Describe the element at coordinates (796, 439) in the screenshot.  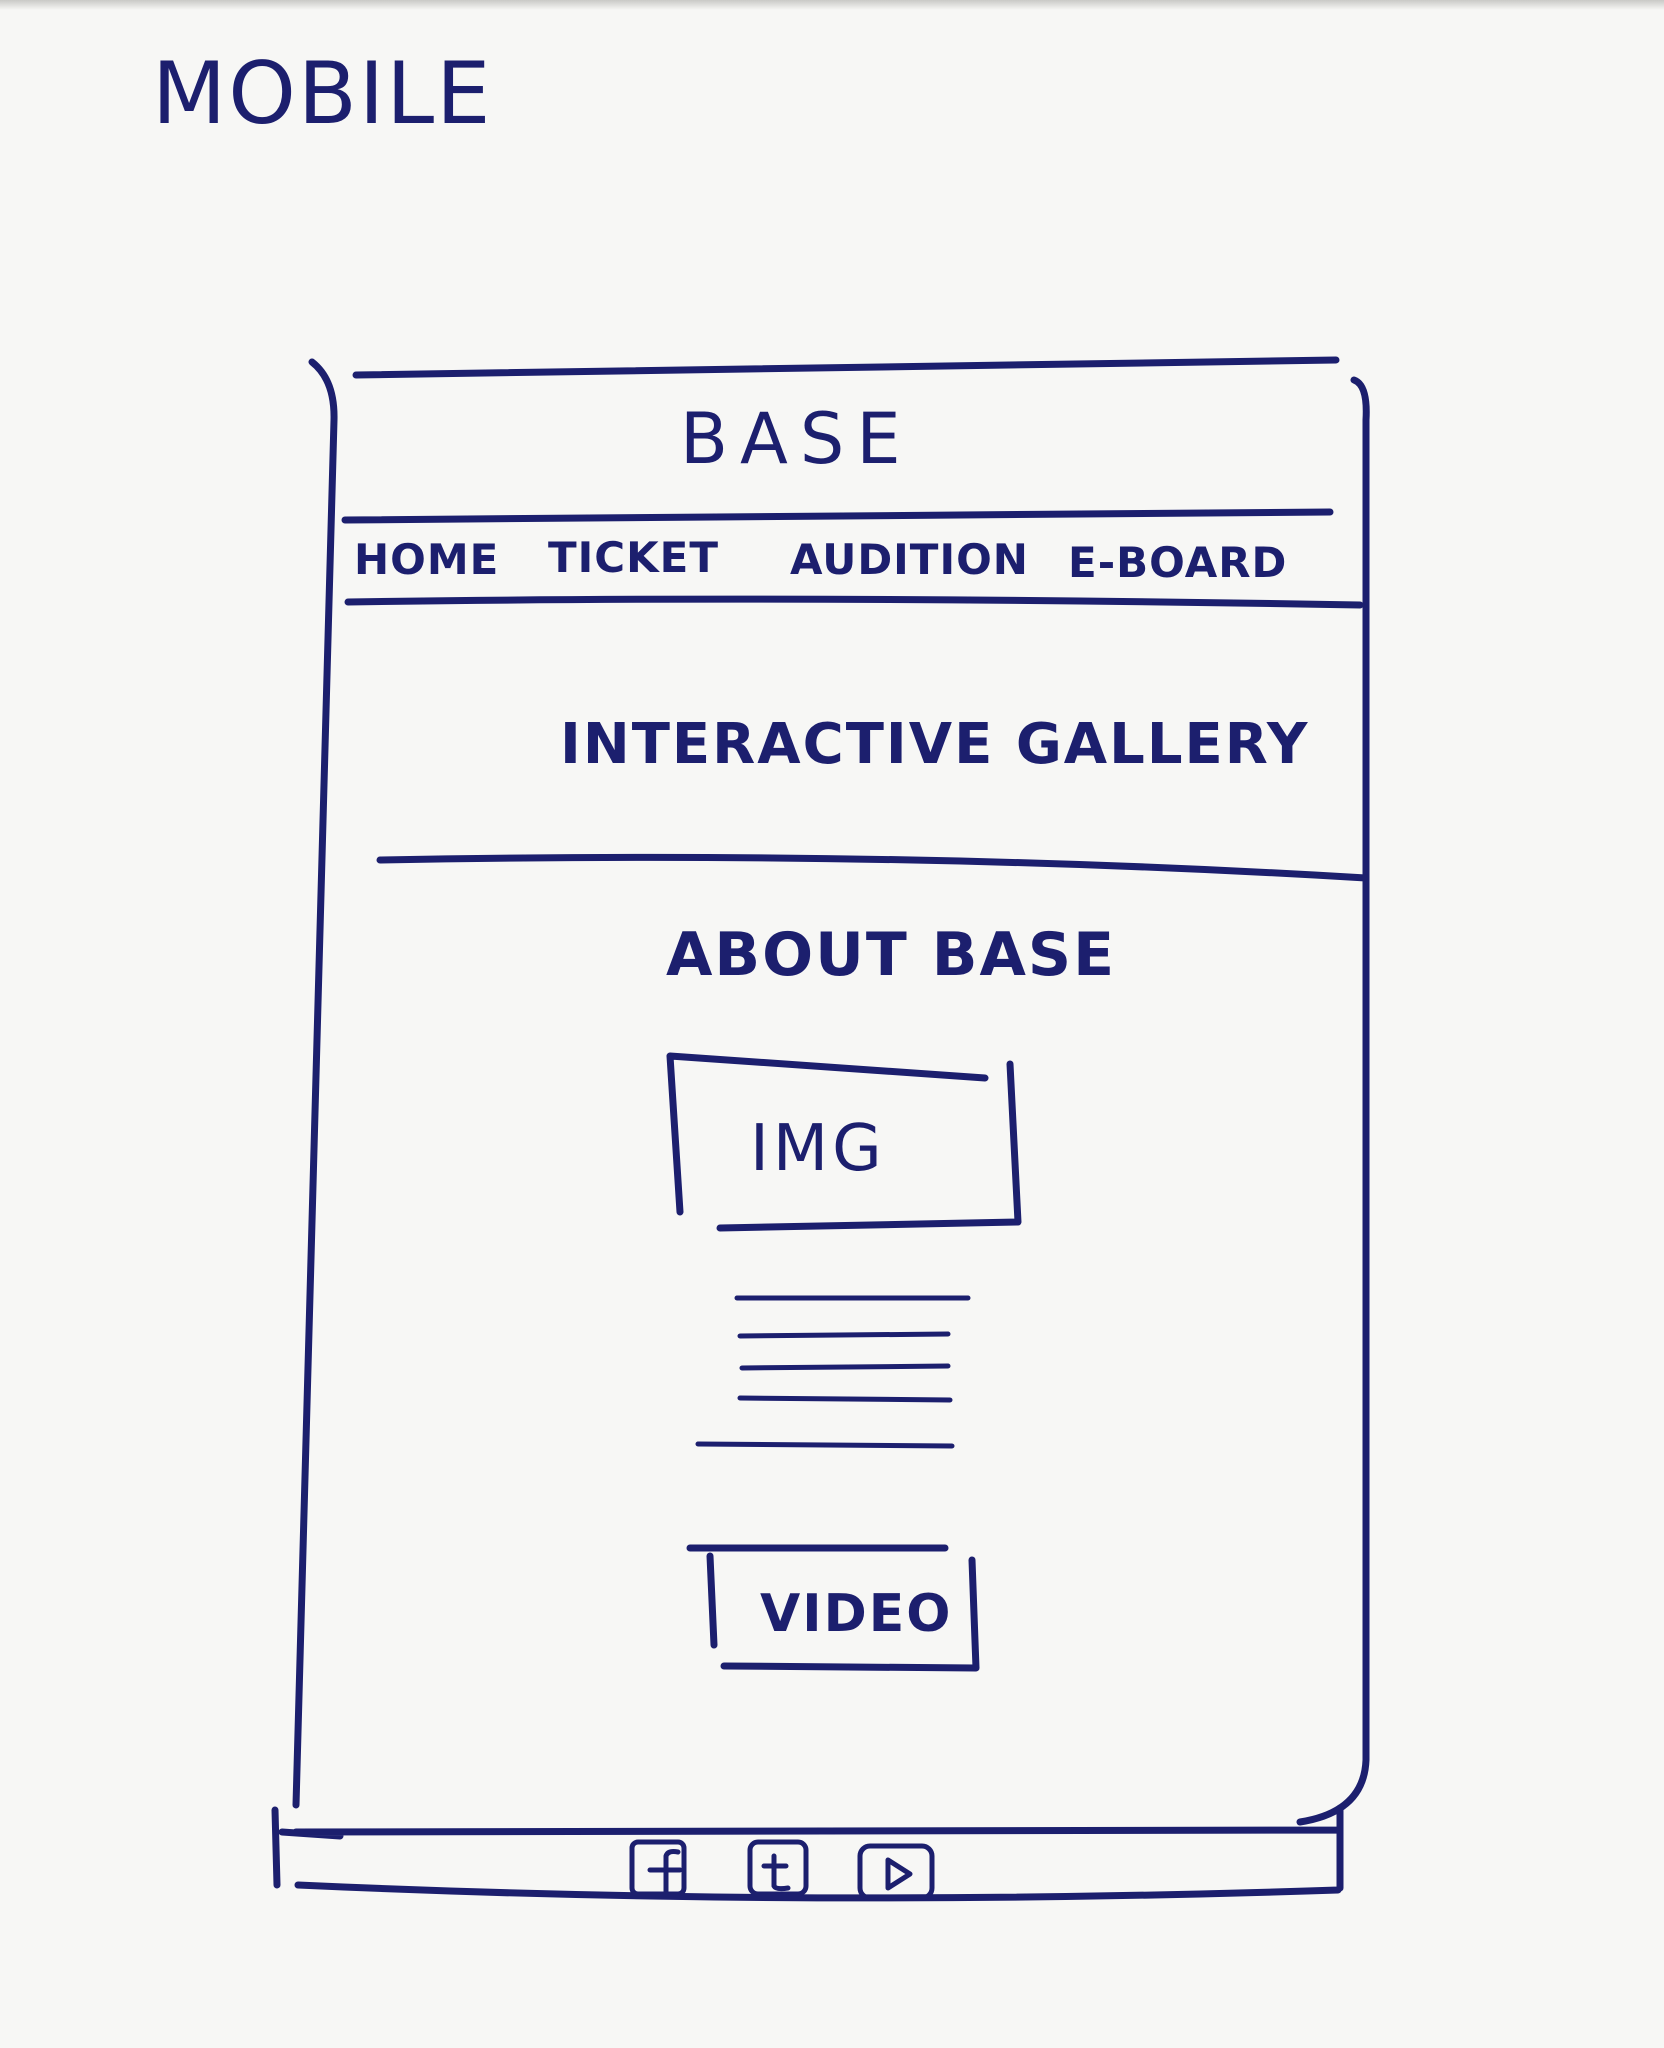
I see `app-title: BASE` at that location.